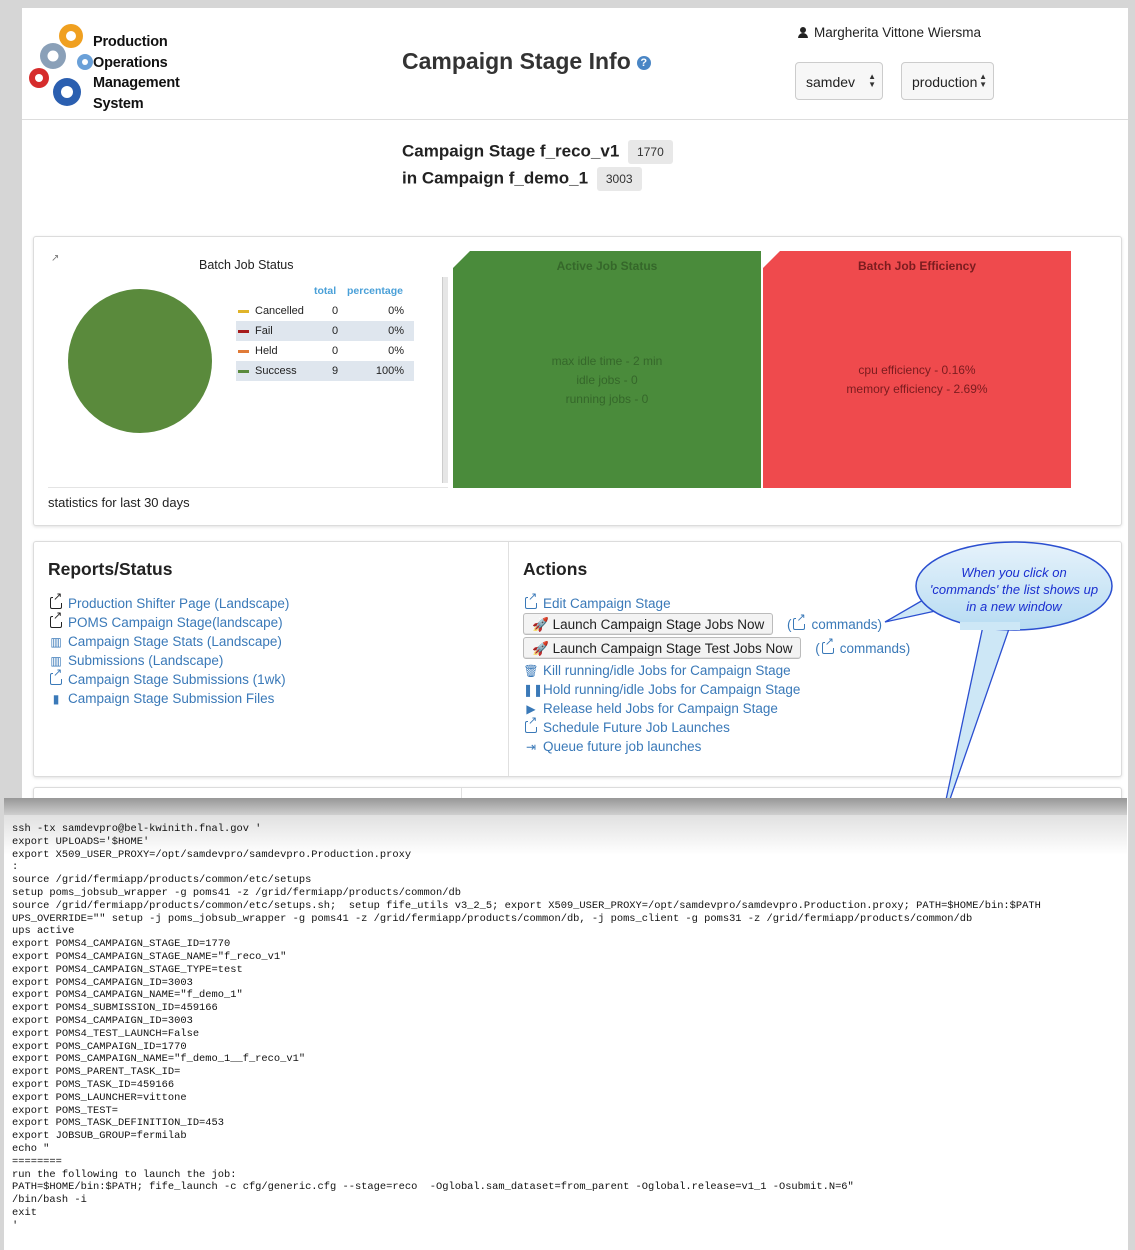 The height and width of the screenshot is (1250, 1135). I want to click on launch-jobs-now-button: 🚀 Launch Campaign Stage Jobs Now, so click(648, 624).